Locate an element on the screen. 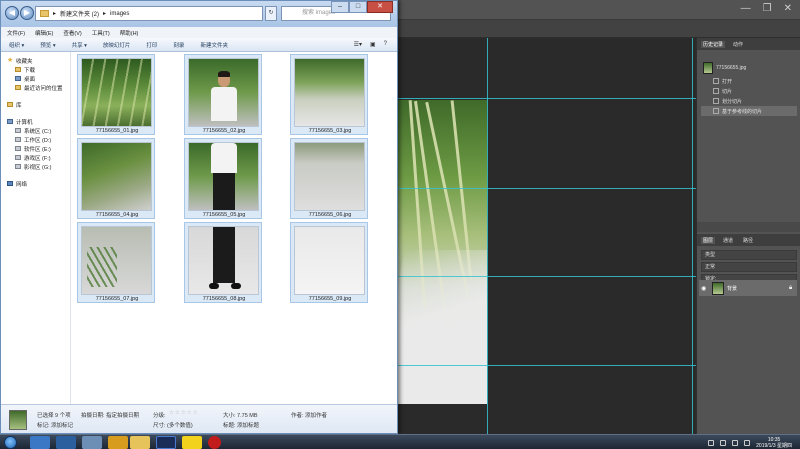 The height and width of the screenshot is (449, 800). menu-help: 帮助(H) is located at coordinates (129, 33).